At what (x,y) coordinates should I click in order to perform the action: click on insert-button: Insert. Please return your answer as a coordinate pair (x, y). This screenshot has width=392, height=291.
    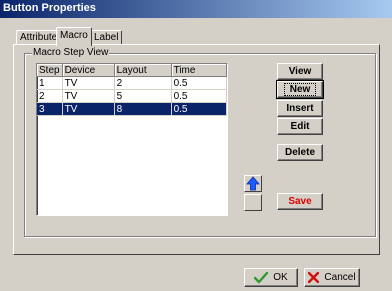
    Looking at the image, I should click on (300, 108).